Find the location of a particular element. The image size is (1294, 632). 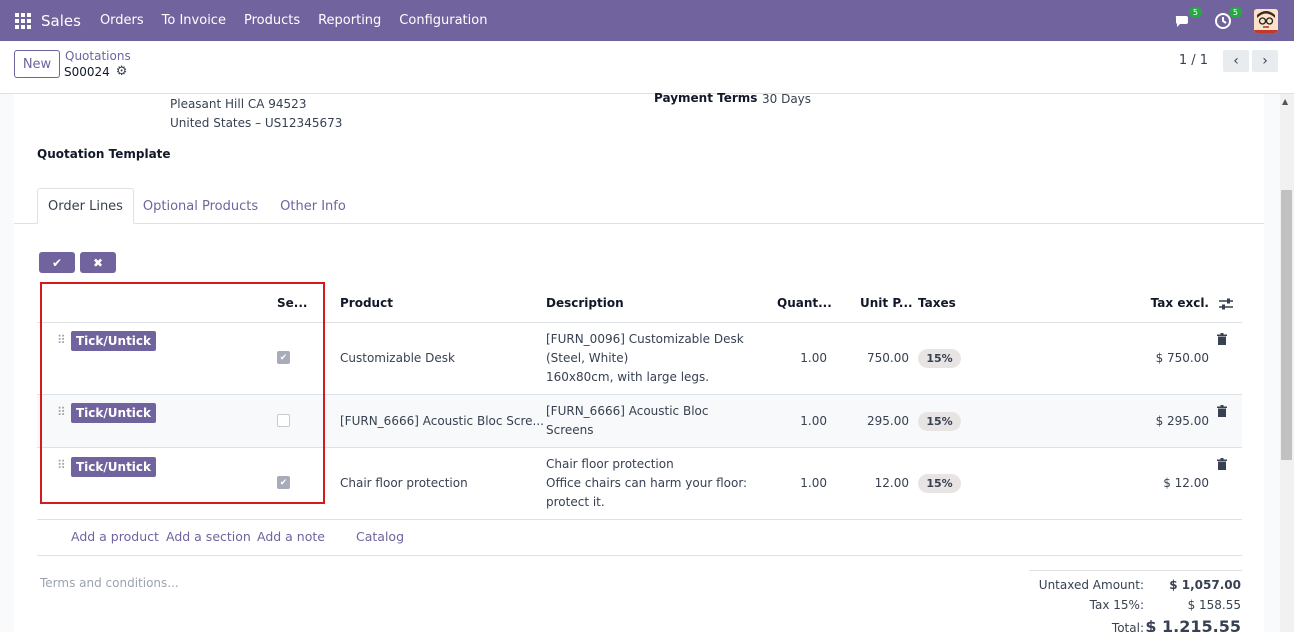

scroll-up-arrow-icon: ▲ is located at coordinates (1285, 101).